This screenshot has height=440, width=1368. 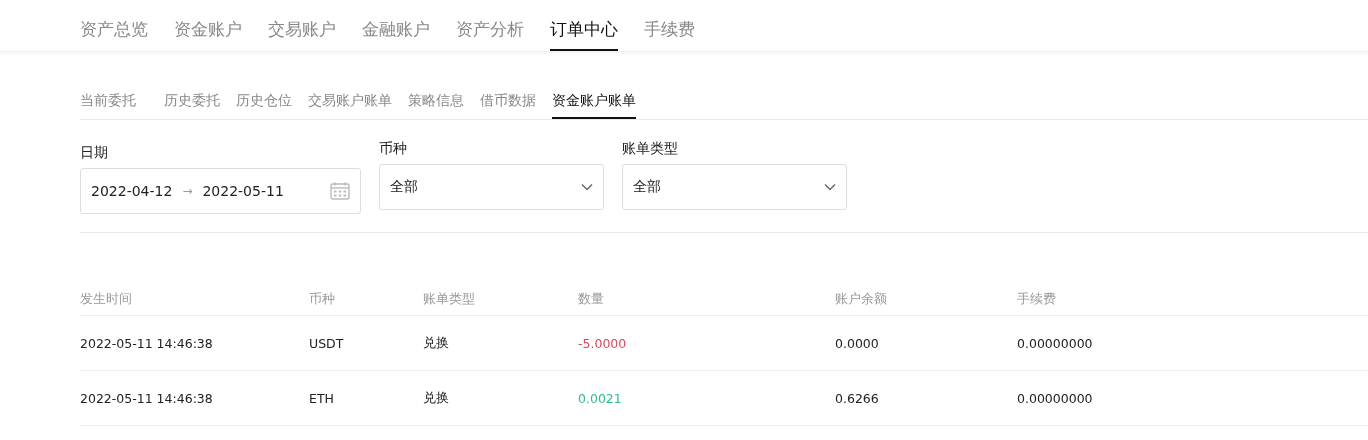 I want to click on nav-tab: 金融账户, so click(x=396, y=25).